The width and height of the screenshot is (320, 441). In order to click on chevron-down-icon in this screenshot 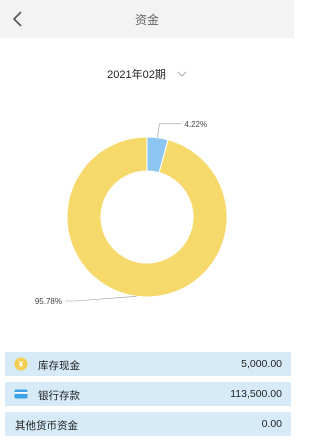, I will do `click(182, 74)`.